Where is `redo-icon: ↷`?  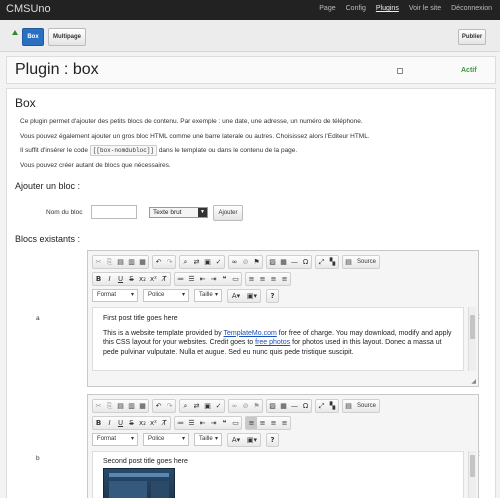
redo-icon: ↷ is located at coordinates (169, 262).